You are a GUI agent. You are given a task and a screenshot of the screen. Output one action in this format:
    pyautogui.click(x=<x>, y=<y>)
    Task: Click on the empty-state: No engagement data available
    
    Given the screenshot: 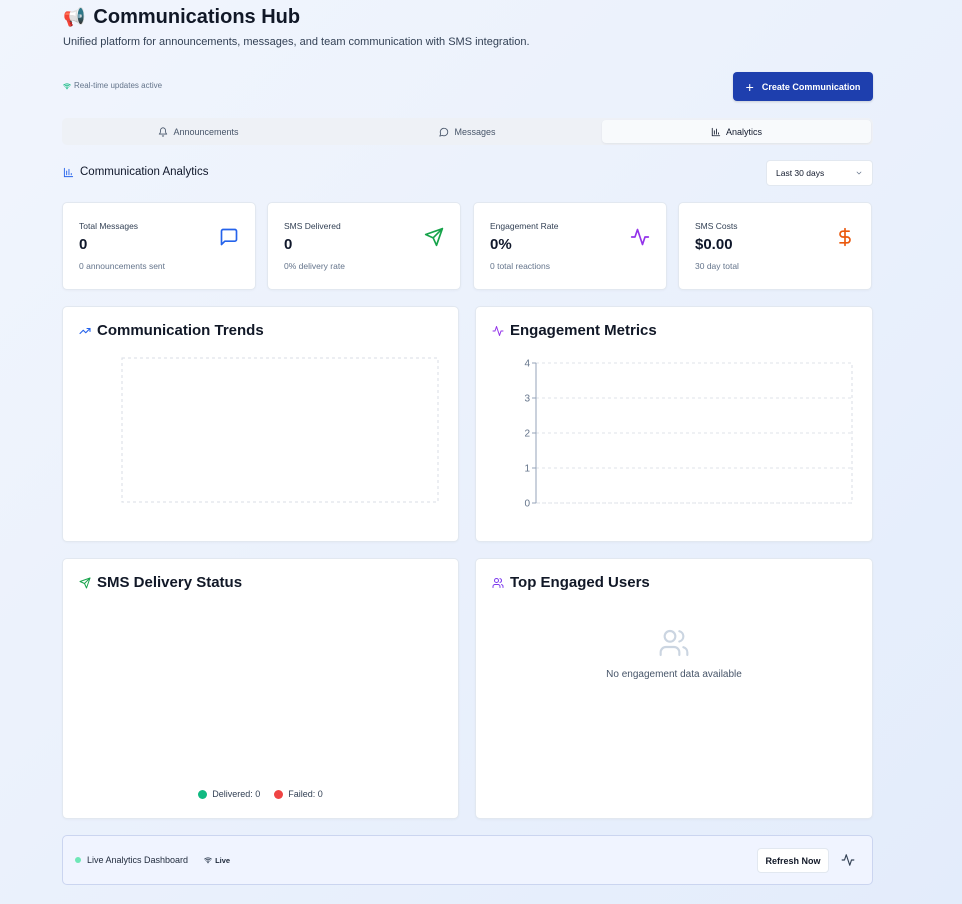 What is the action you would take?
    pyautogui.click(x=674, y=653)
    